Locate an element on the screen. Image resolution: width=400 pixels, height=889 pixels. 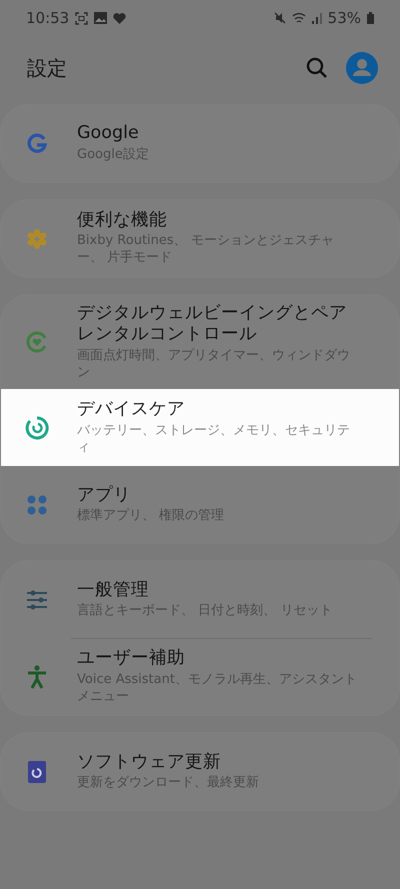
item-title: Google is located at coordinates (108, 134).